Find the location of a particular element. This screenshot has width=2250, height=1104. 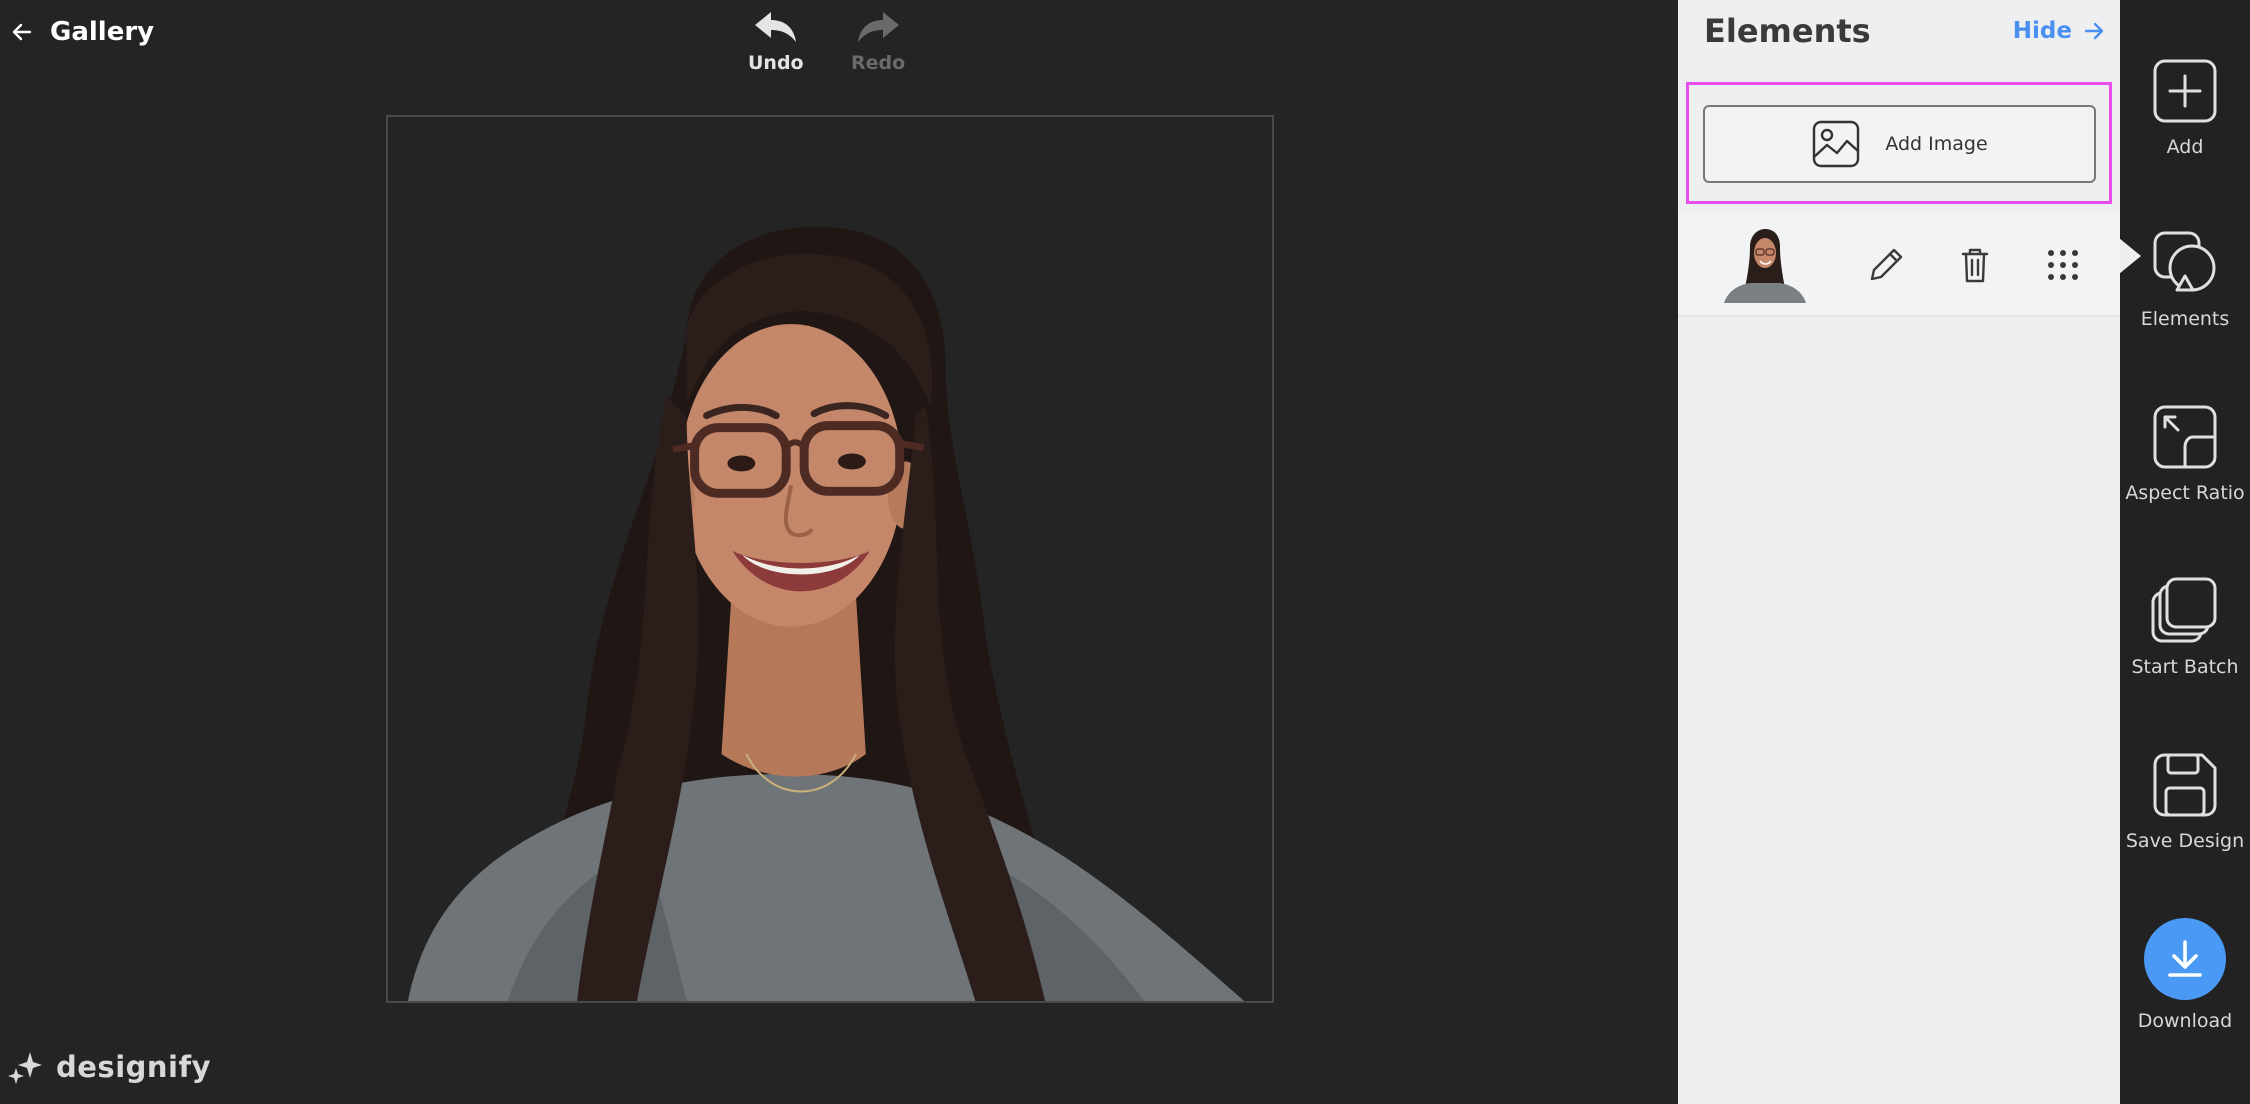

drag-handle-icon is located at coordinates (2063, 265).